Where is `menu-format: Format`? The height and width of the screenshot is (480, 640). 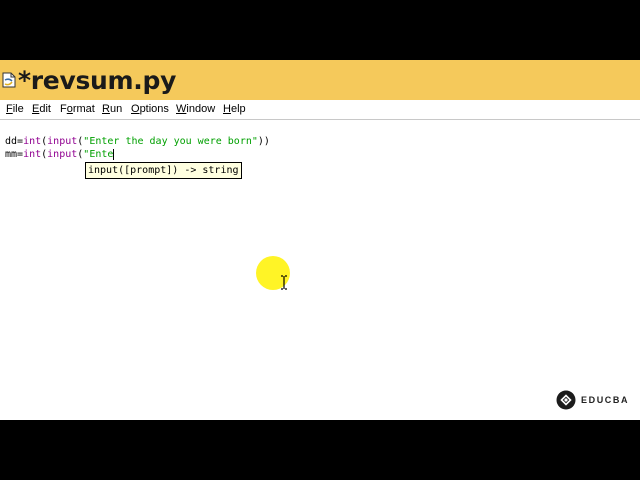 menu-format: Format is located at coordinates (77, 109).